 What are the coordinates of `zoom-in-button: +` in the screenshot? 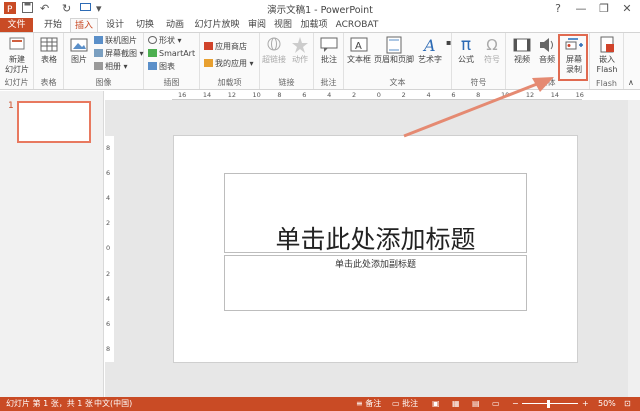 It's located at (585, 404).